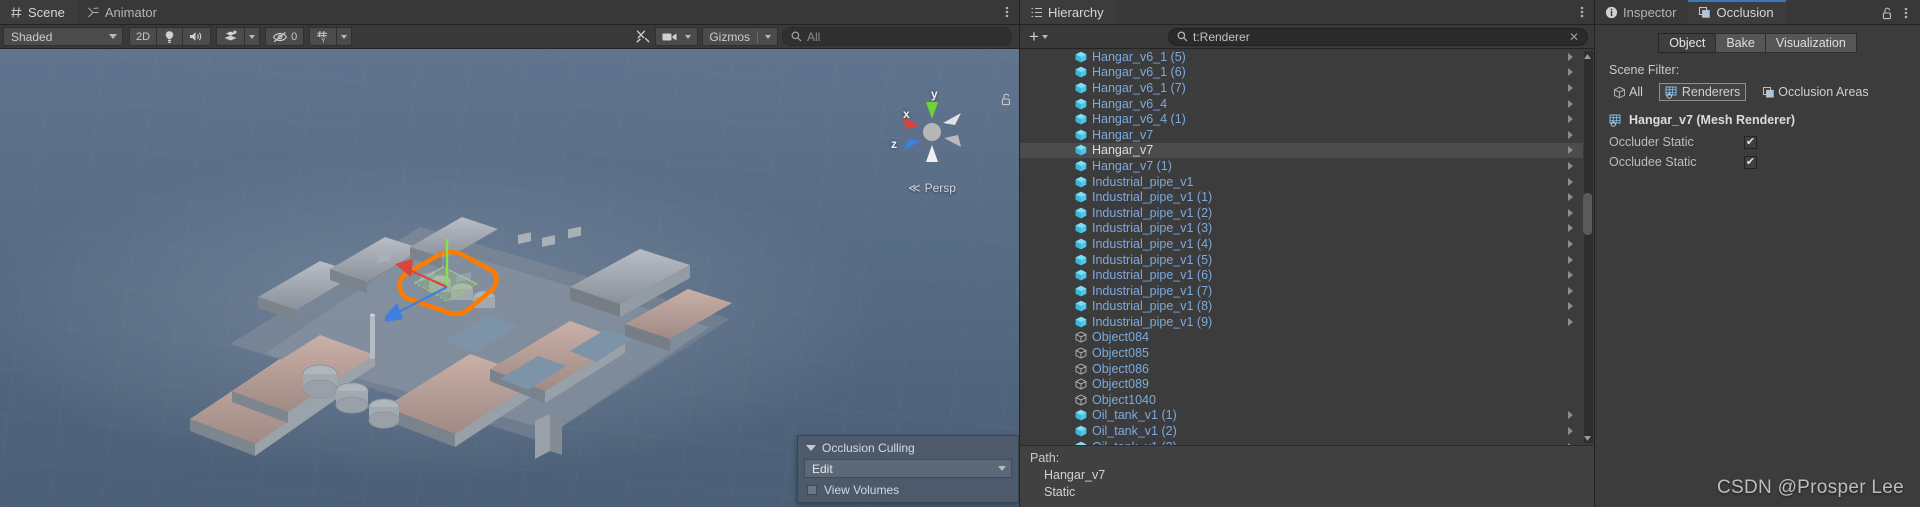 This screenshot has height=507, width=1920. Describe the element at coordinates (285, 36) in the screenshot. I see `hidden-objects-button: 0` at that location.